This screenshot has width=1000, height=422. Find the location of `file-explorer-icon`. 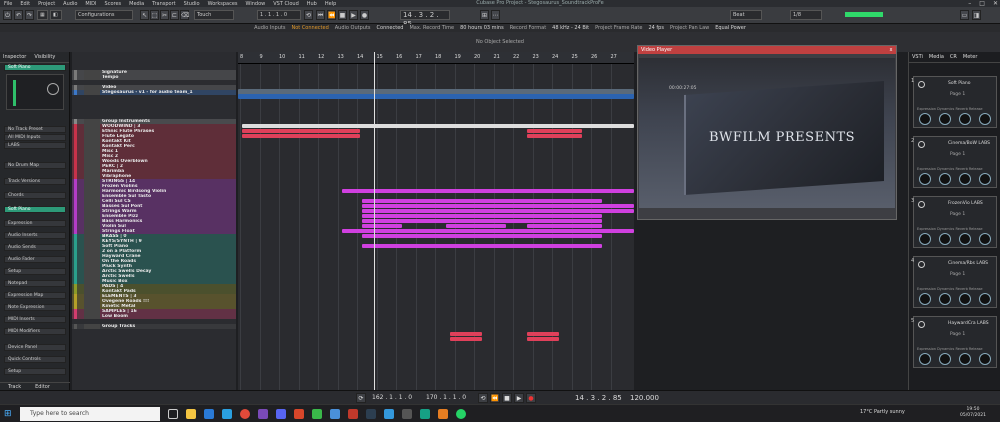

file-explorer-icon is located at coordinates (191, 414).